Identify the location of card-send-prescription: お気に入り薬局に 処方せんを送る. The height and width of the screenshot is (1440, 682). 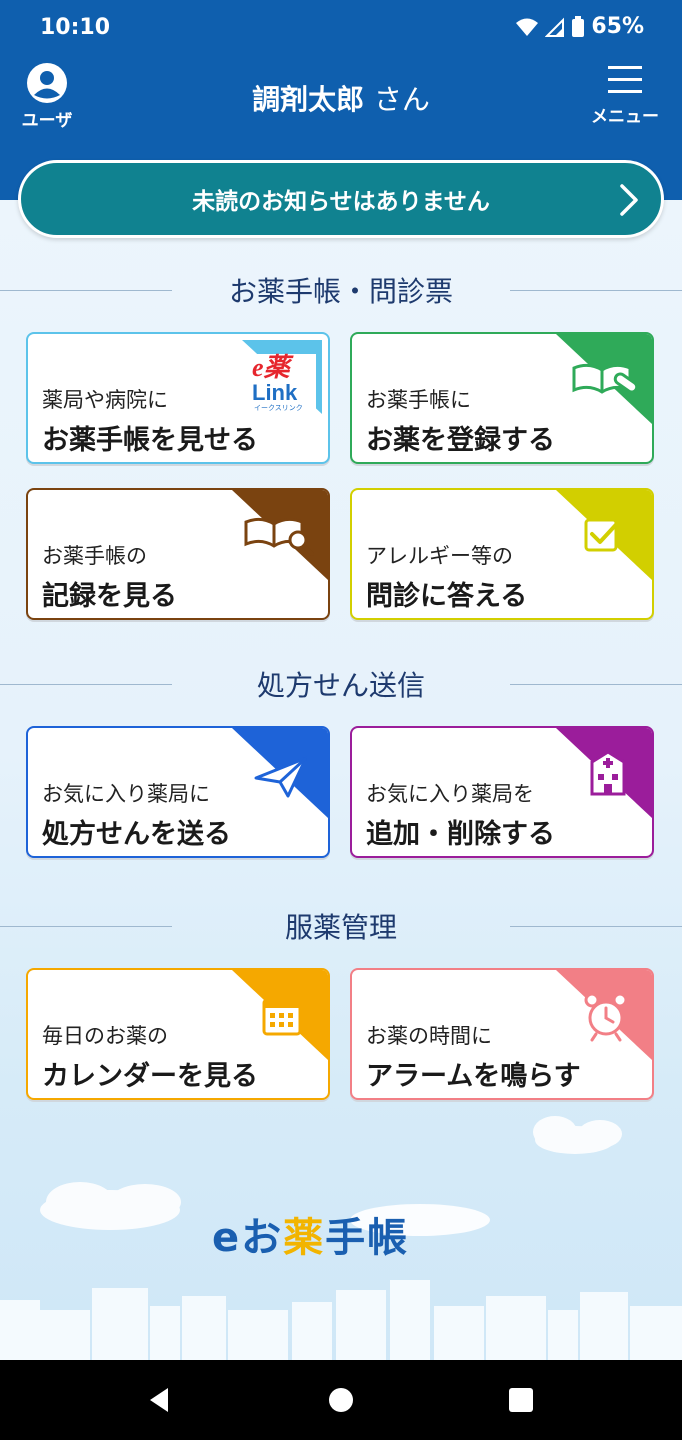
(178, 792).